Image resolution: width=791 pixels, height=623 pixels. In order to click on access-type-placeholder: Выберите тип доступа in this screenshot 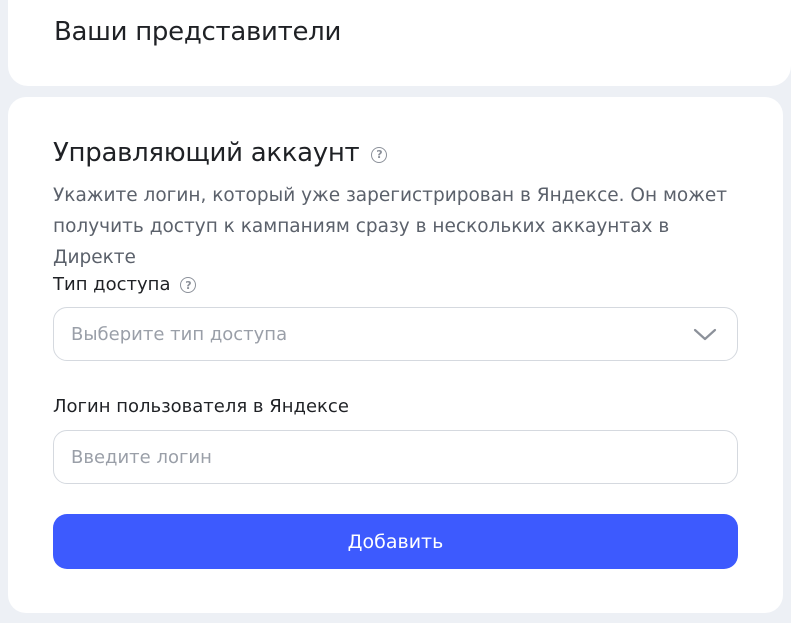, I will do `click(179, 334)`.